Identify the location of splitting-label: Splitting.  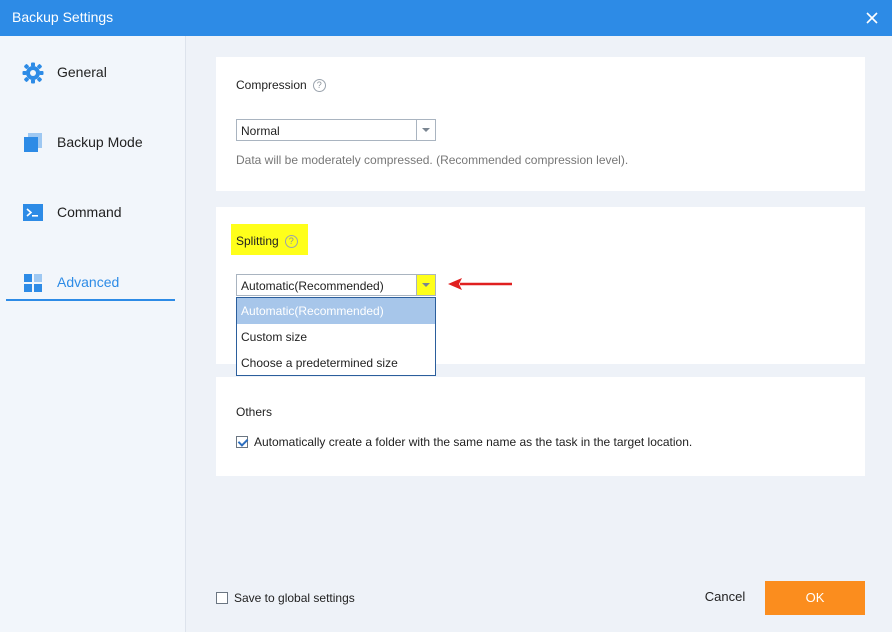
(257, 241).